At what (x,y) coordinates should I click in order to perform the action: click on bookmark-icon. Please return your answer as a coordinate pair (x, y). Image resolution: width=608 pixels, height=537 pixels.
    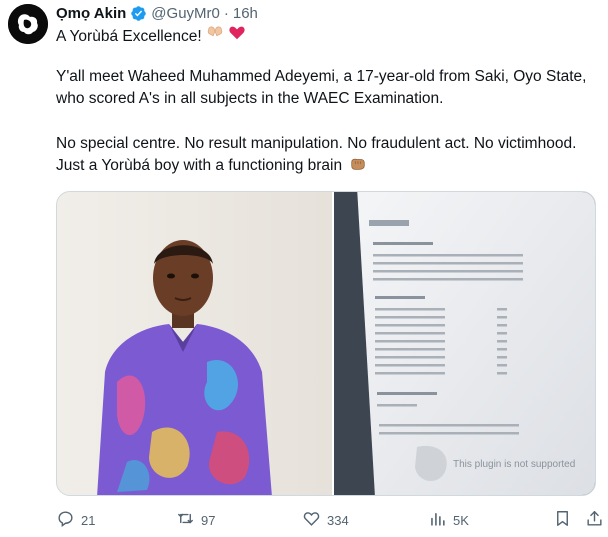
    Looking at the image, I should click on (562, 520).